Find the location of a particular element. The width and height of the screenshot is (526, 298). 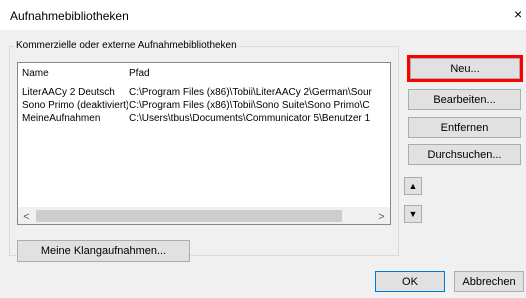

move-up-button: ▲ is located at coordinates (413, 186).